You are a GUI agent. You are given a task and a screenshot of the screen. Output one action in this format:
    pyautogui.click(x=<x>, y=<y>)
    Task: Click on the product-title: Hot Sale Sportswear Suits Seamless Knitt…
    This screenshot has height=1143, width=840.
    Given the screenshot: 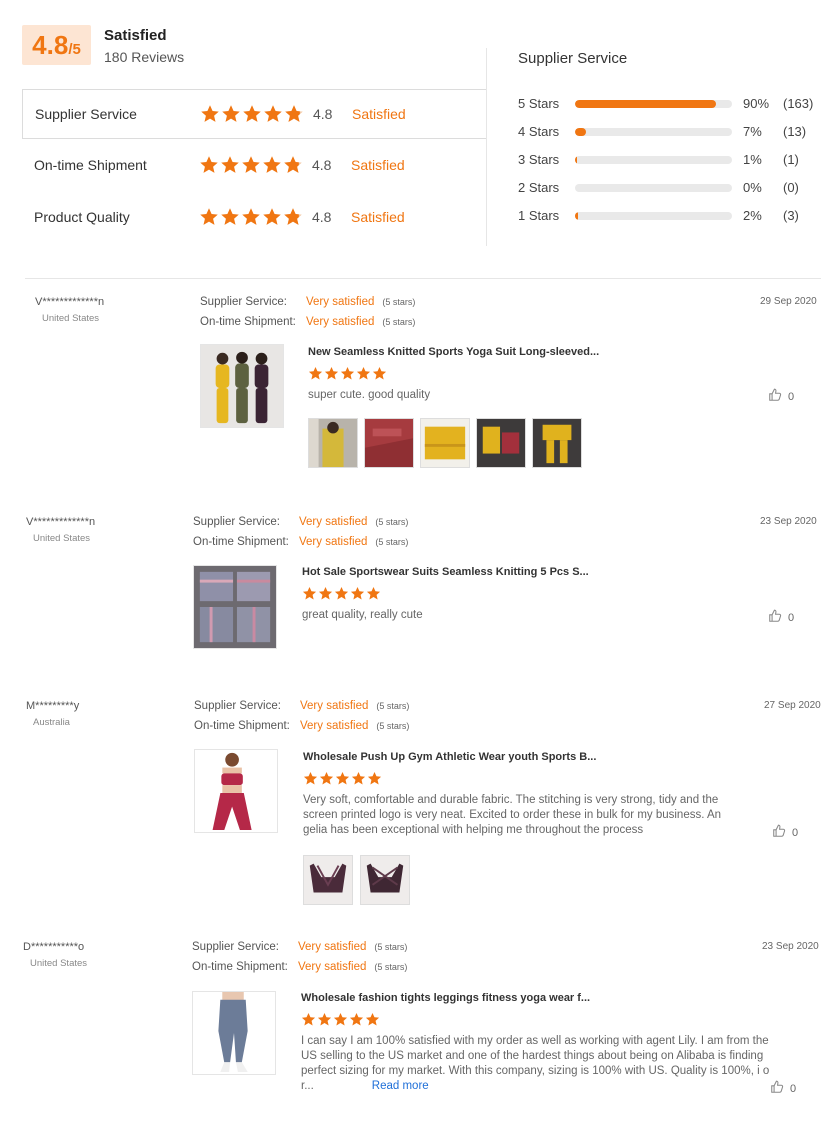 What is the action you would take?
    pyautogui.click(x=445, y=572)
    